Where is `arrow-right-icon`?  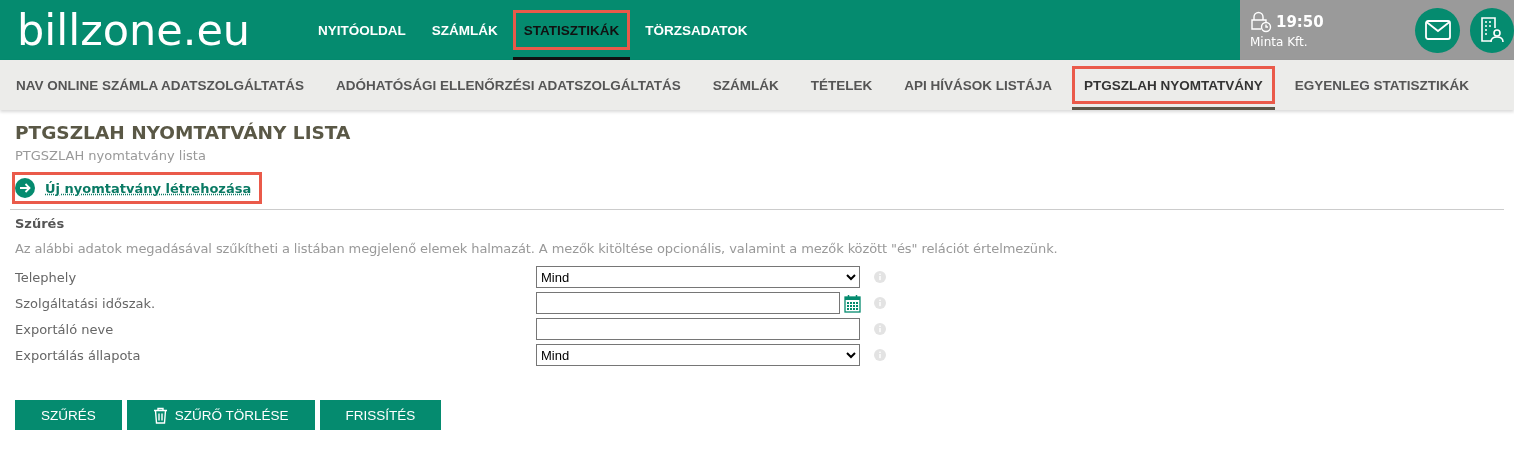 arrow-right-icon is located at coordinates (25, 188).